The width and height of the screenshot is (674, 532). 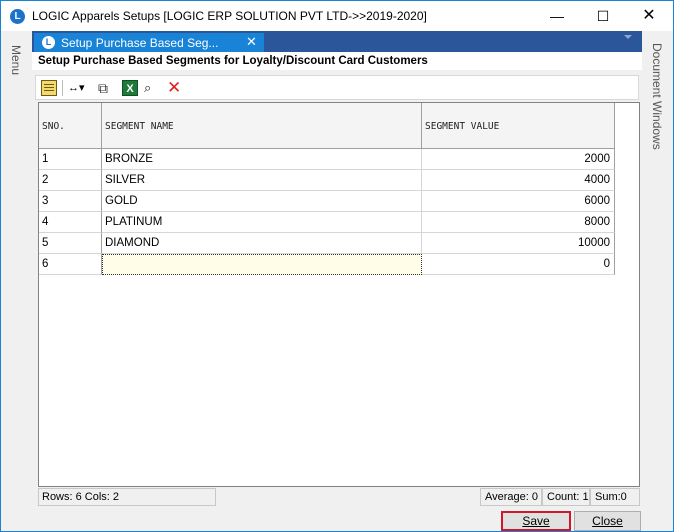 I want to click on tab-dropdown-icon, so click(x=628, y=37).